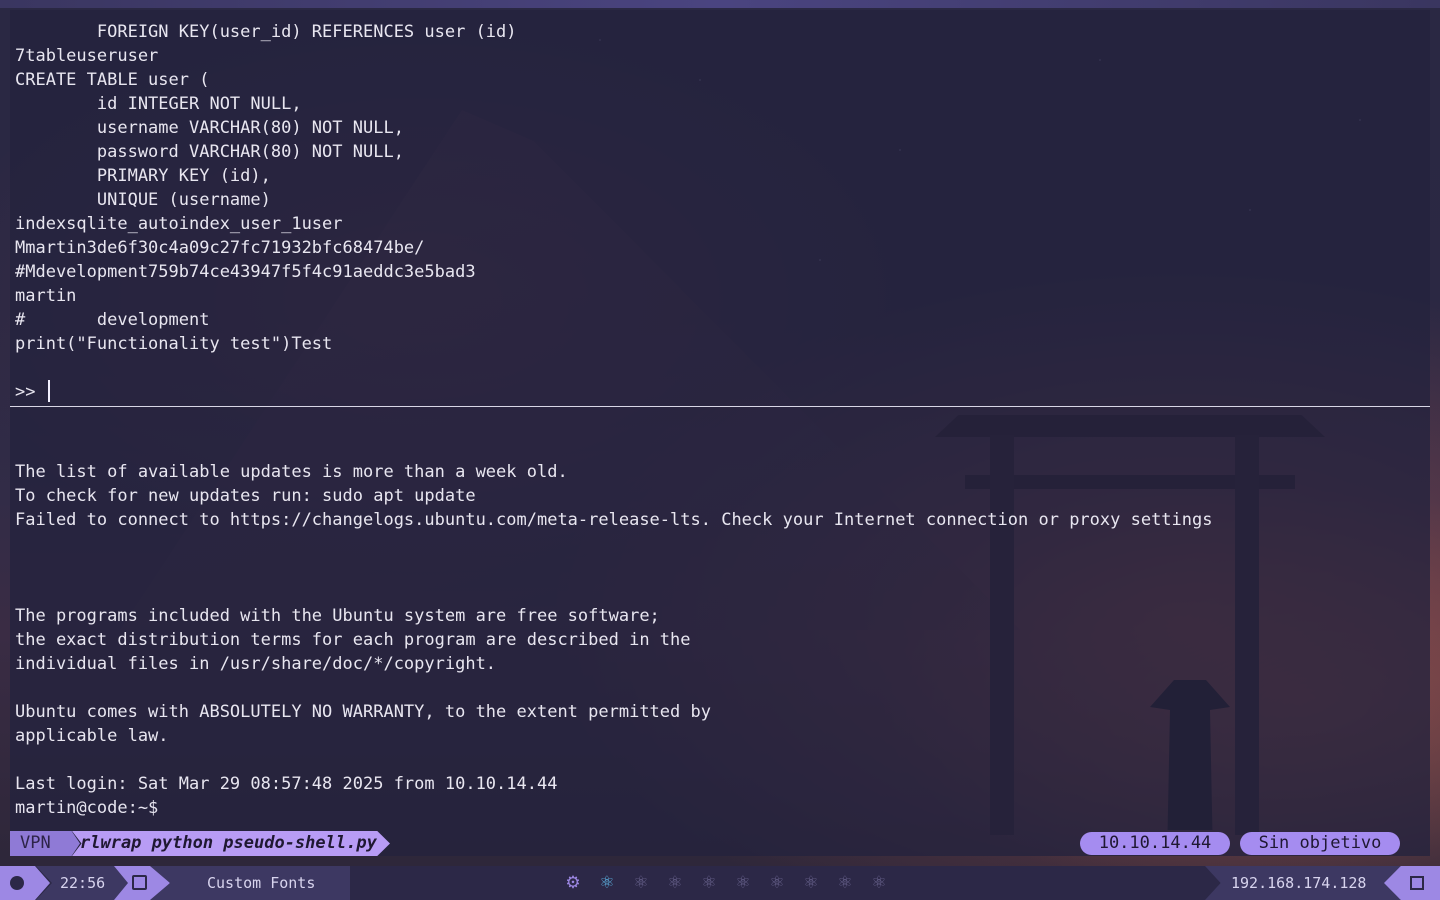  I want to click on workspace-10-icon: ⚛, so click(879, 883).